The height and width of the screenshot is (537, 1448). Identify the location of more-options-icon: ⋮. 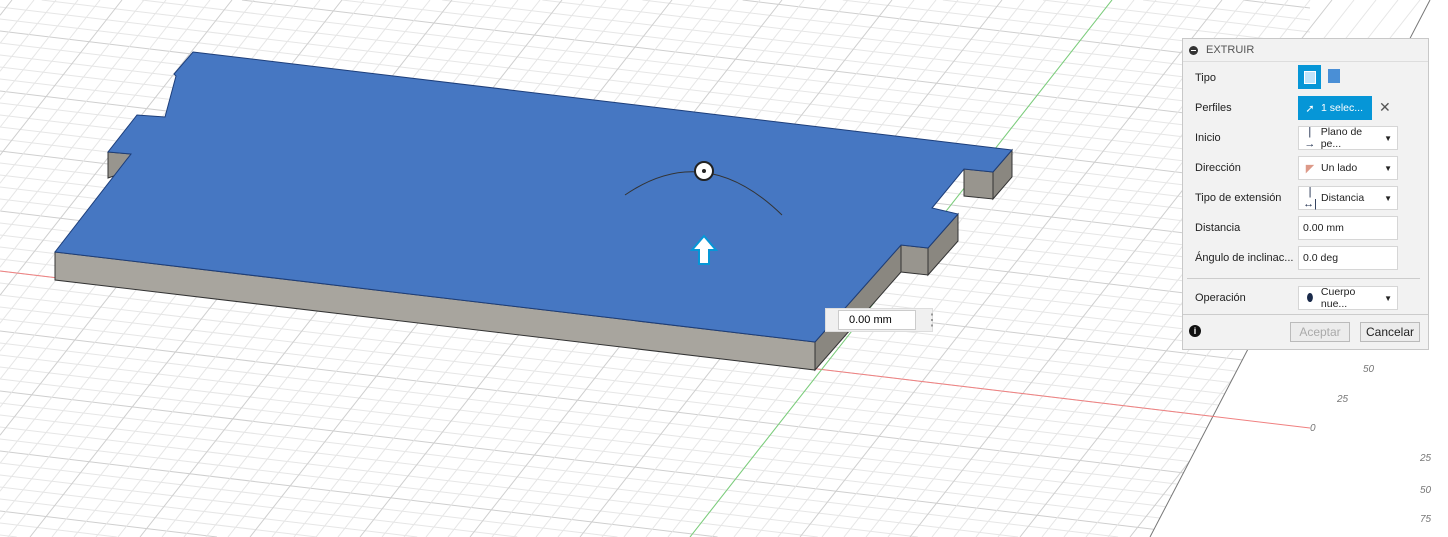
(932, 320).